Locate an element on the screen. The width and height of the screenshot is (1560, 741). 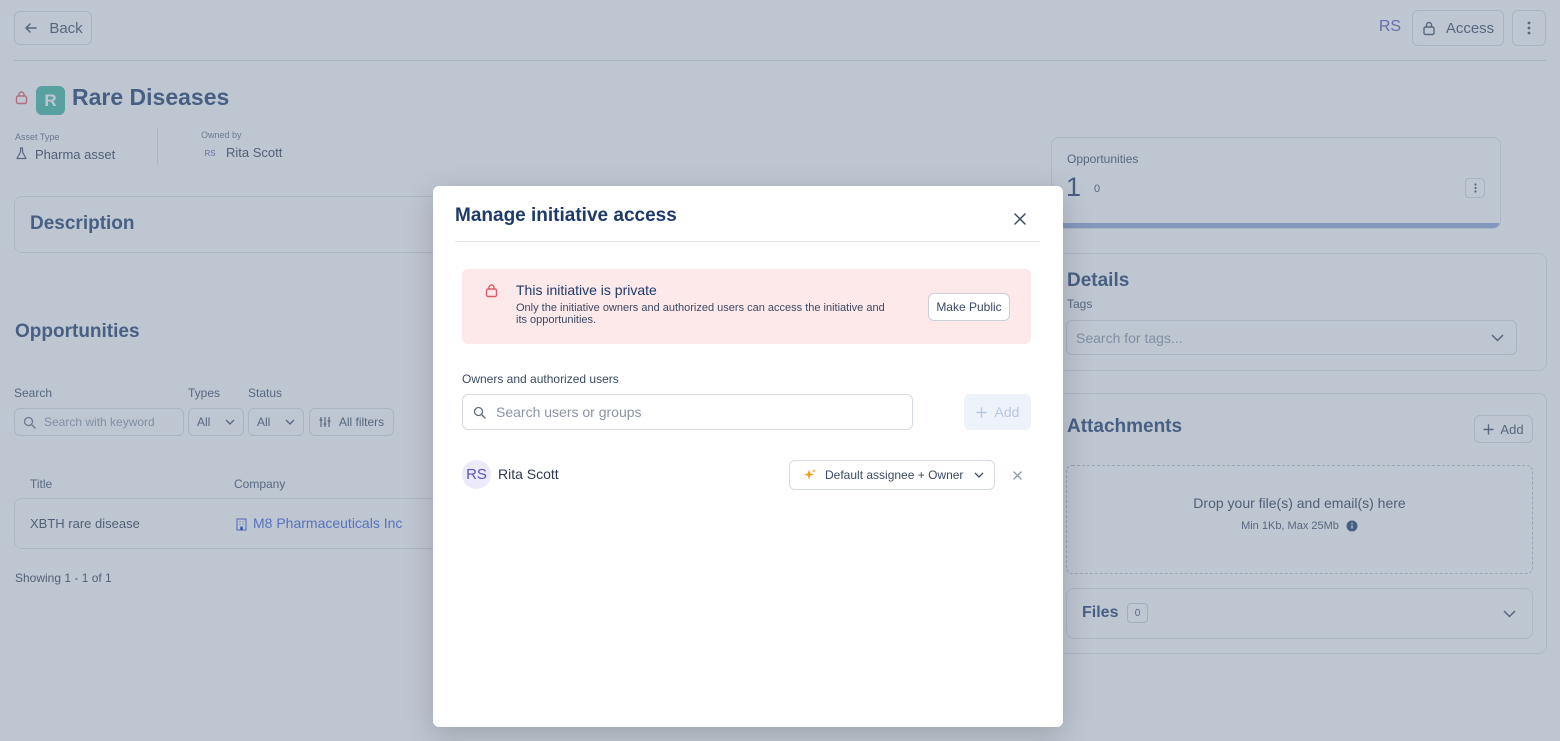
user-list-item: RS Rita Scott Default assignee + Owner is located at coordinates (747, 474).